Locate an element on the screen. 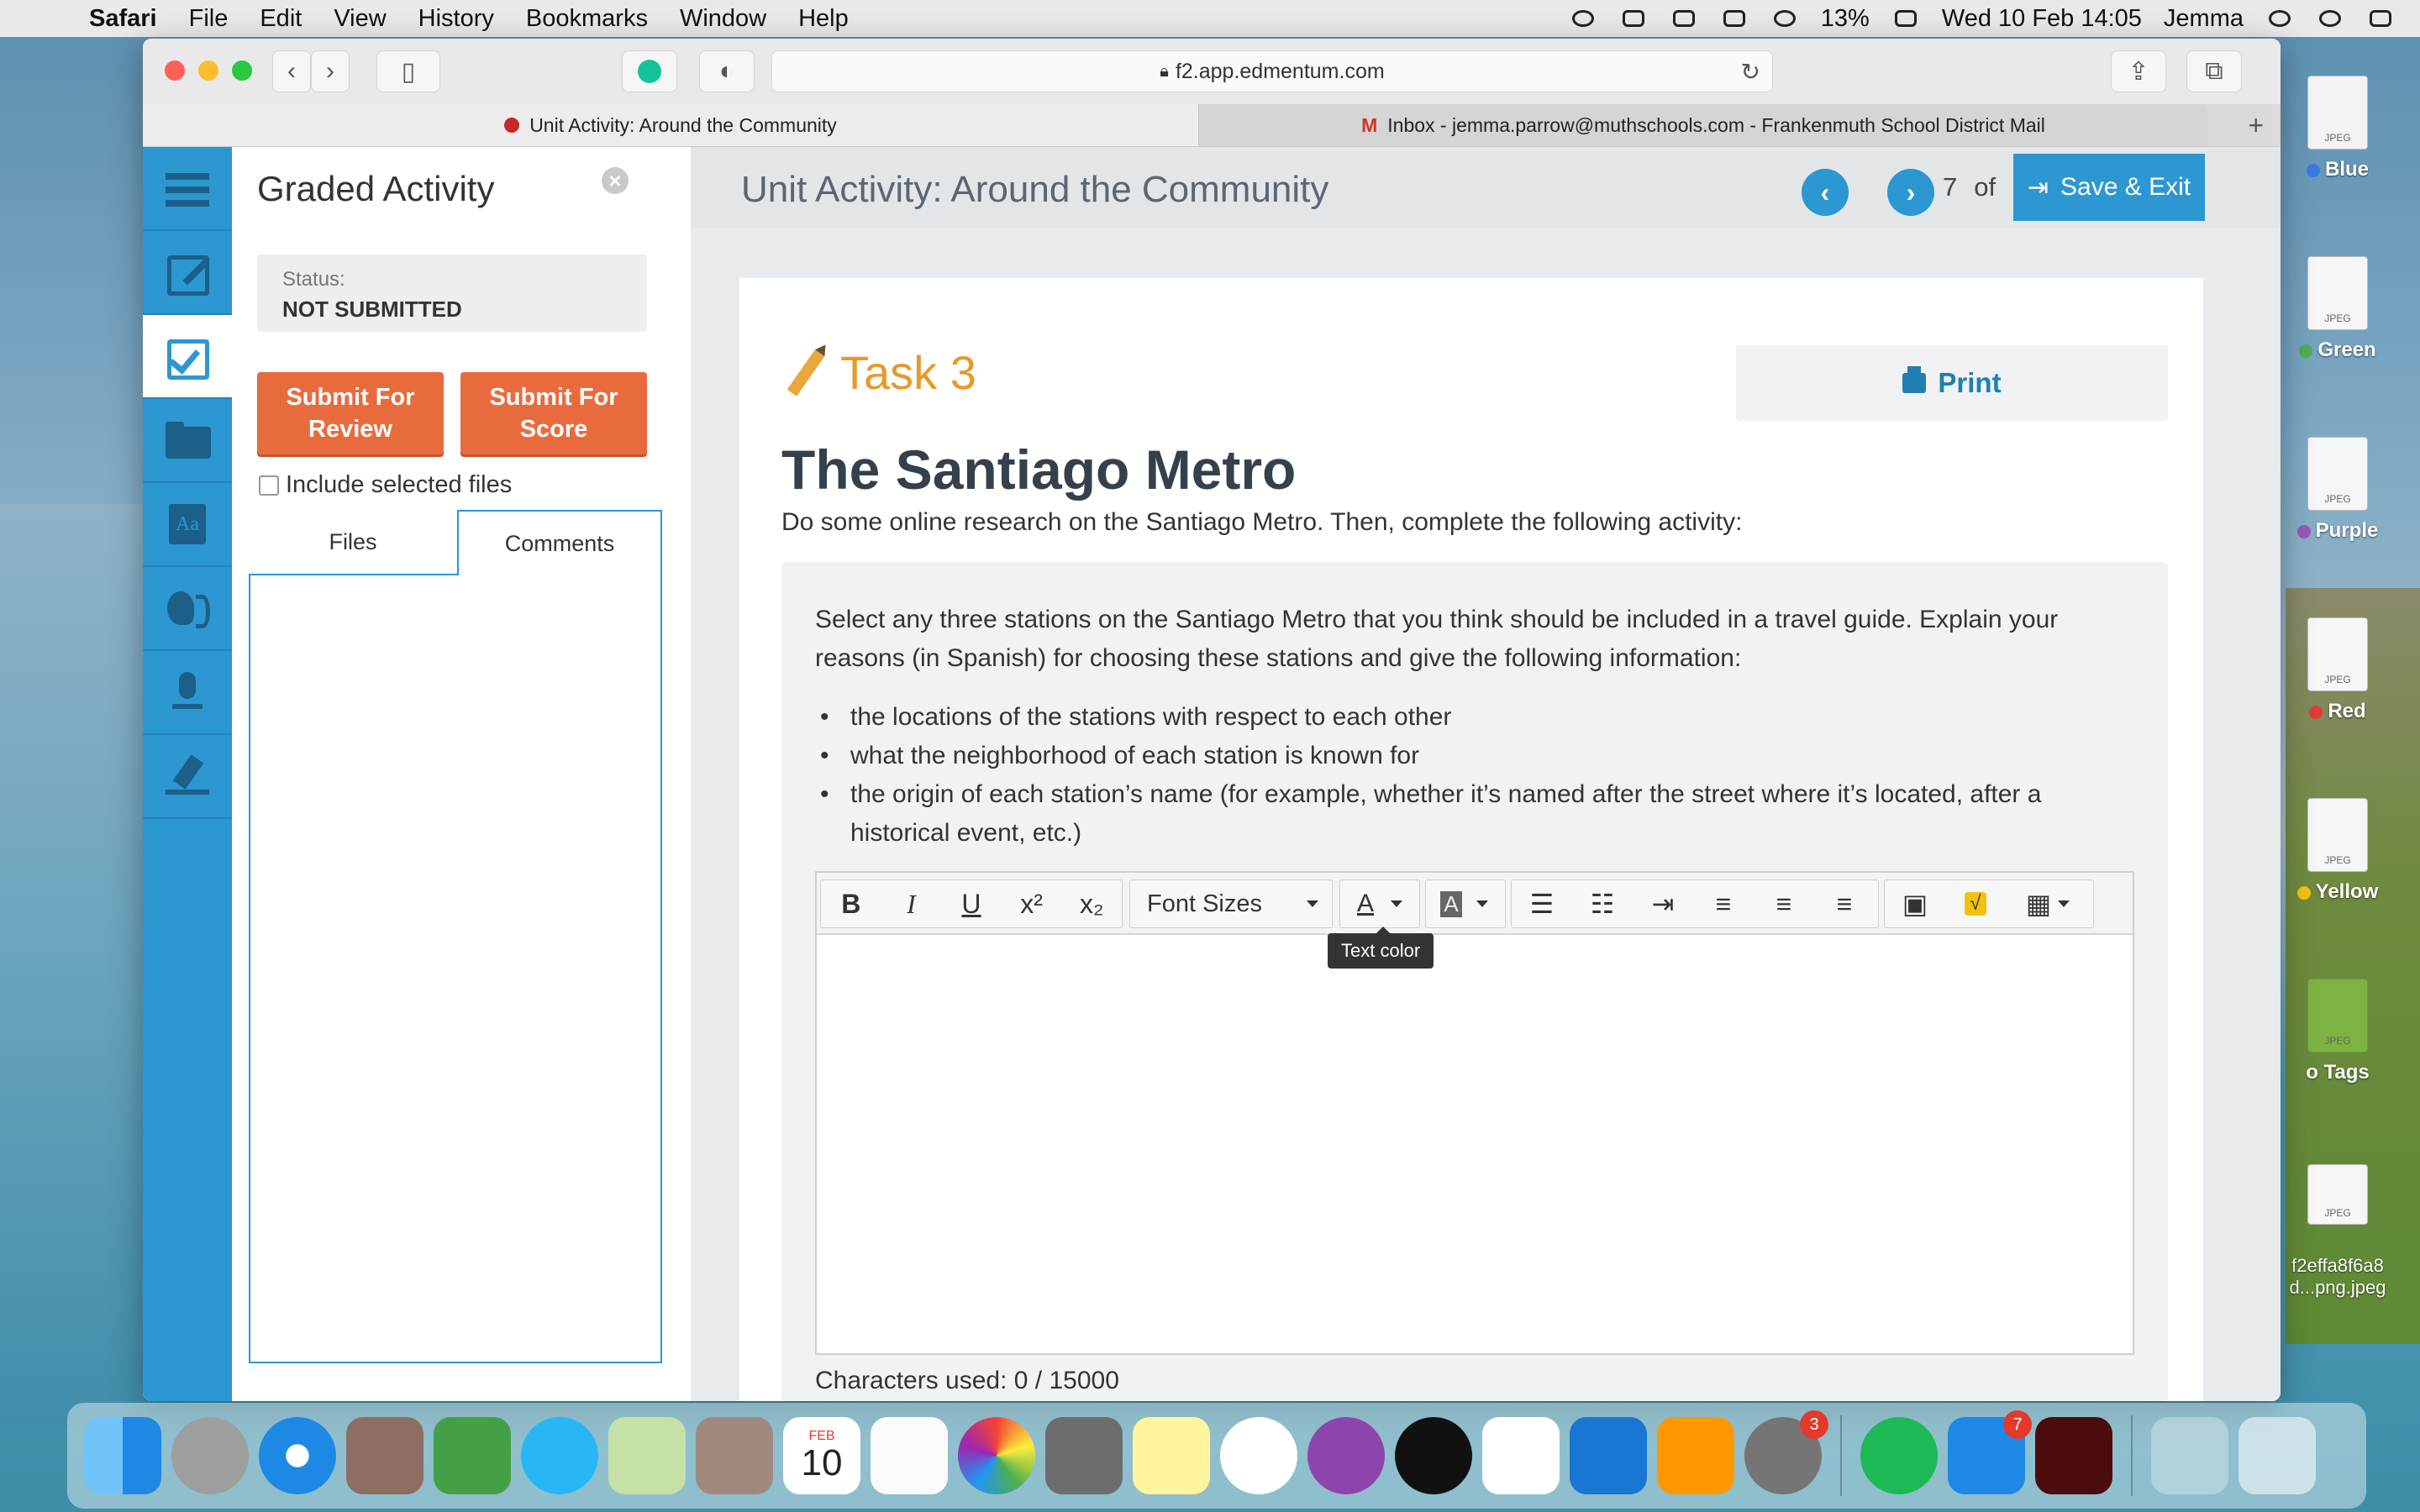 This screenshot has height=1512, width=2420. launchpad-icon is located at coordinates (210, 1455).